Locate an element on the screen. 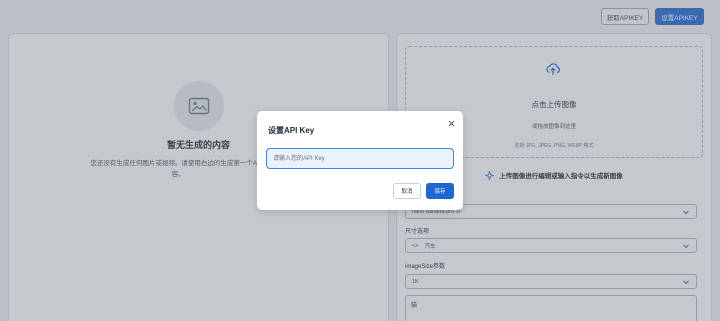  apikey-dialog: 设置API Key 取消 保存 is located at coordinates (360, 160).